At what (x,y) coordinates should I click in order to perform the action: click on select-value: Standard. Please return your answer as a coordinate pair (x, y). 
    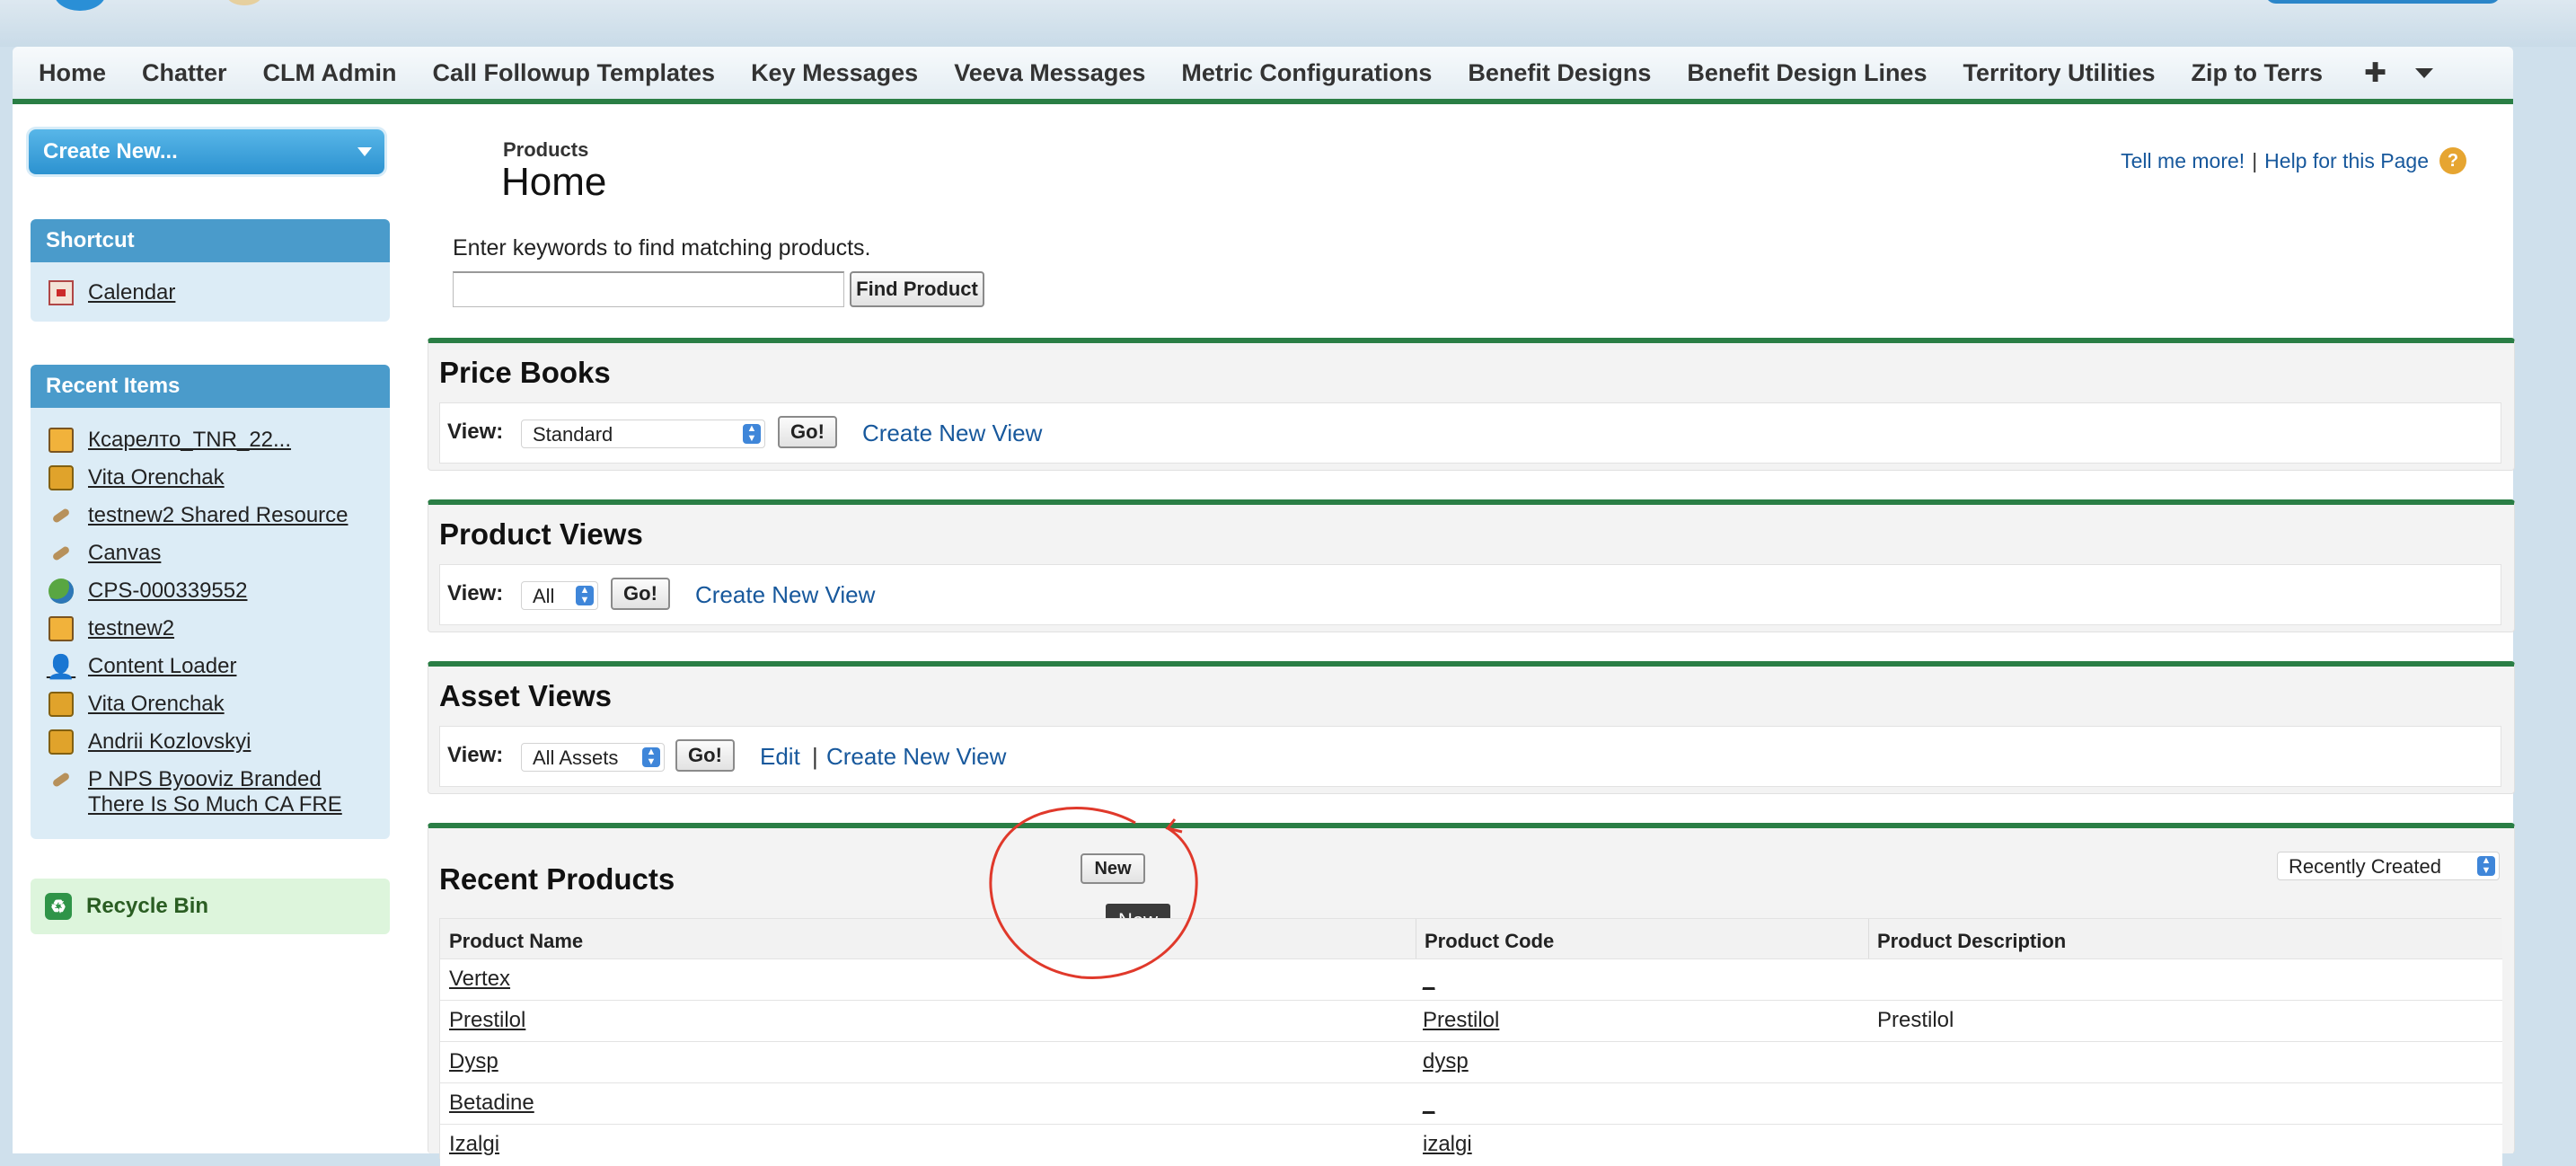
    Looking at the image, I should click on (573, 435).